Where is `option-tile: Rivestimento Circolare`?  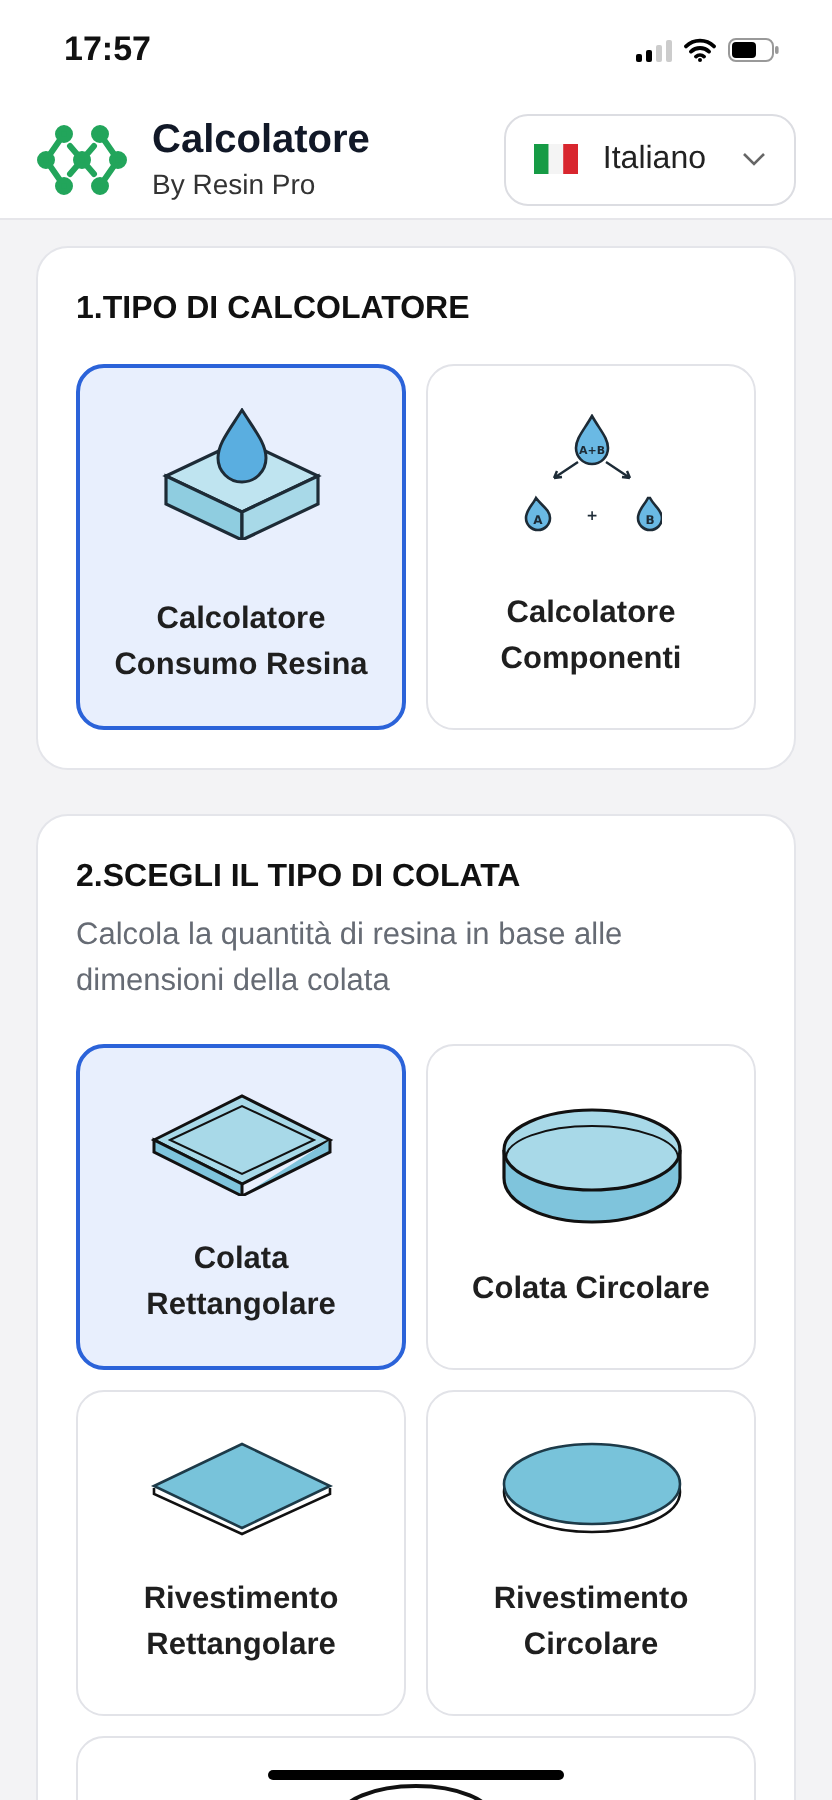
option-tile: Rivestimento Circolare is located at coordinates (591, 1553).